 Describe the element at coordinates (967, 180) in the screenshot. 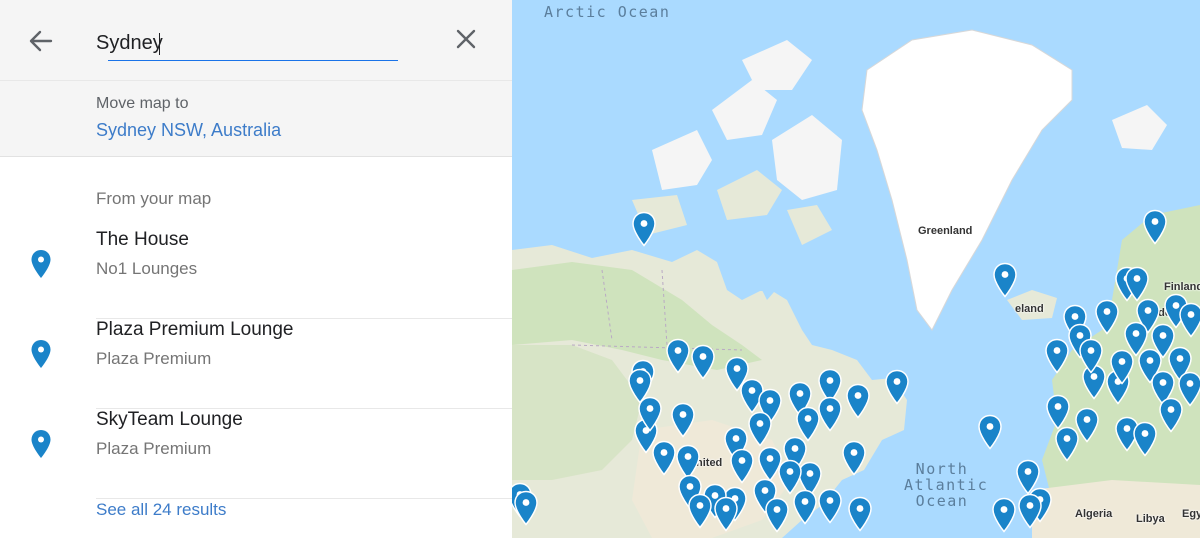

I see `greenland-land` at that location.